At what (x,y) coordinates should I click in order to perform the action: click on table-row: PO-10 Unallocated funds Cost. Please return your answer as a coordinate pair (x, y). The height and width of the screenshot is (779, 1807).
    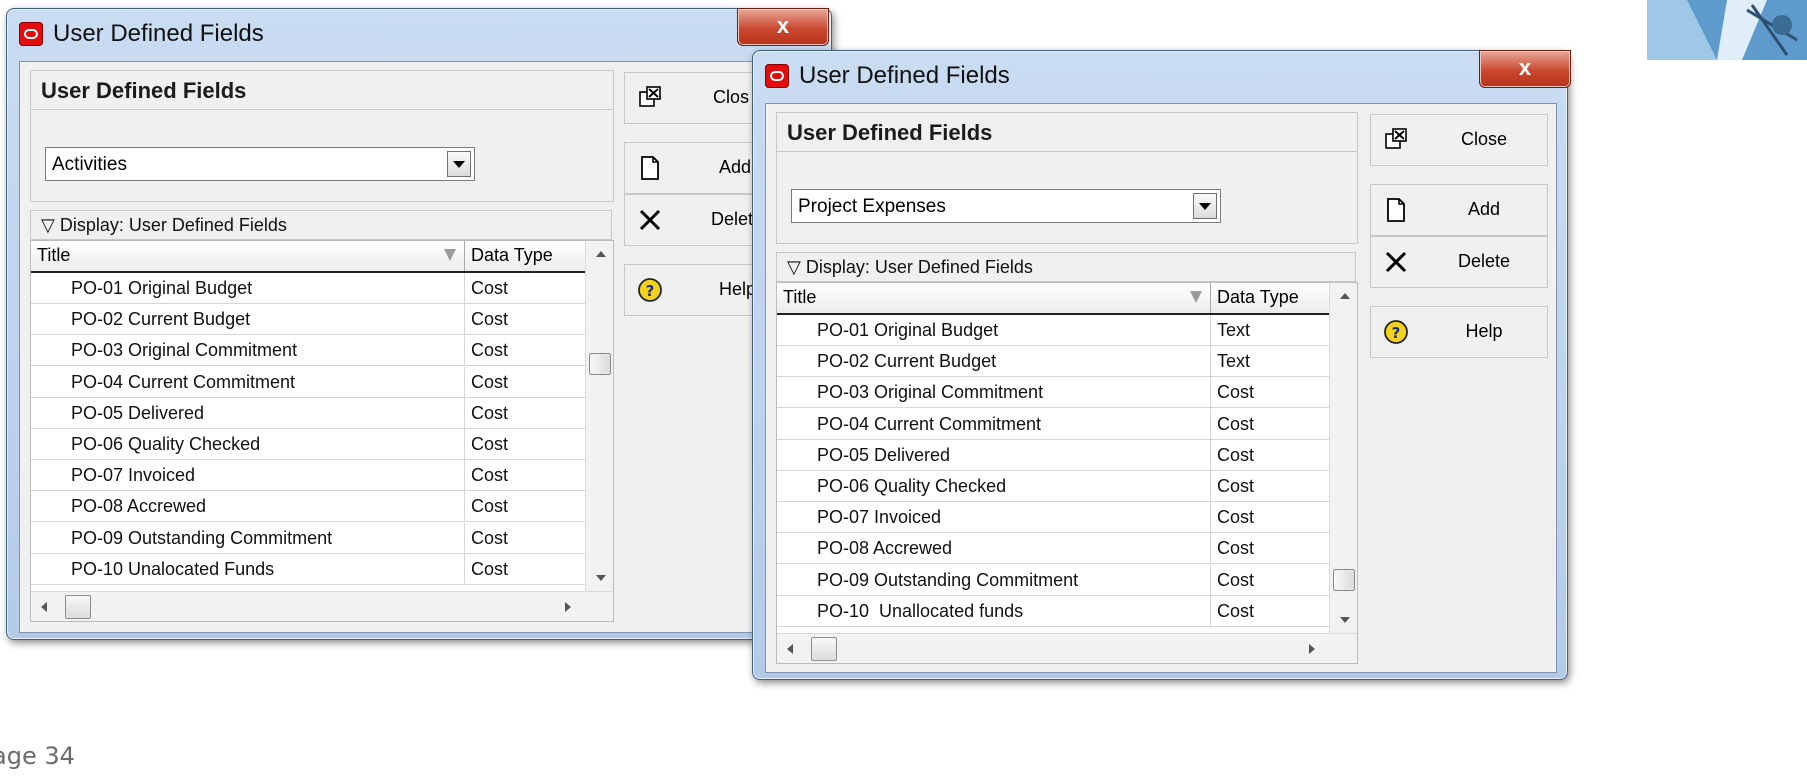
    Looking at the image, I should click on (1053, 611).